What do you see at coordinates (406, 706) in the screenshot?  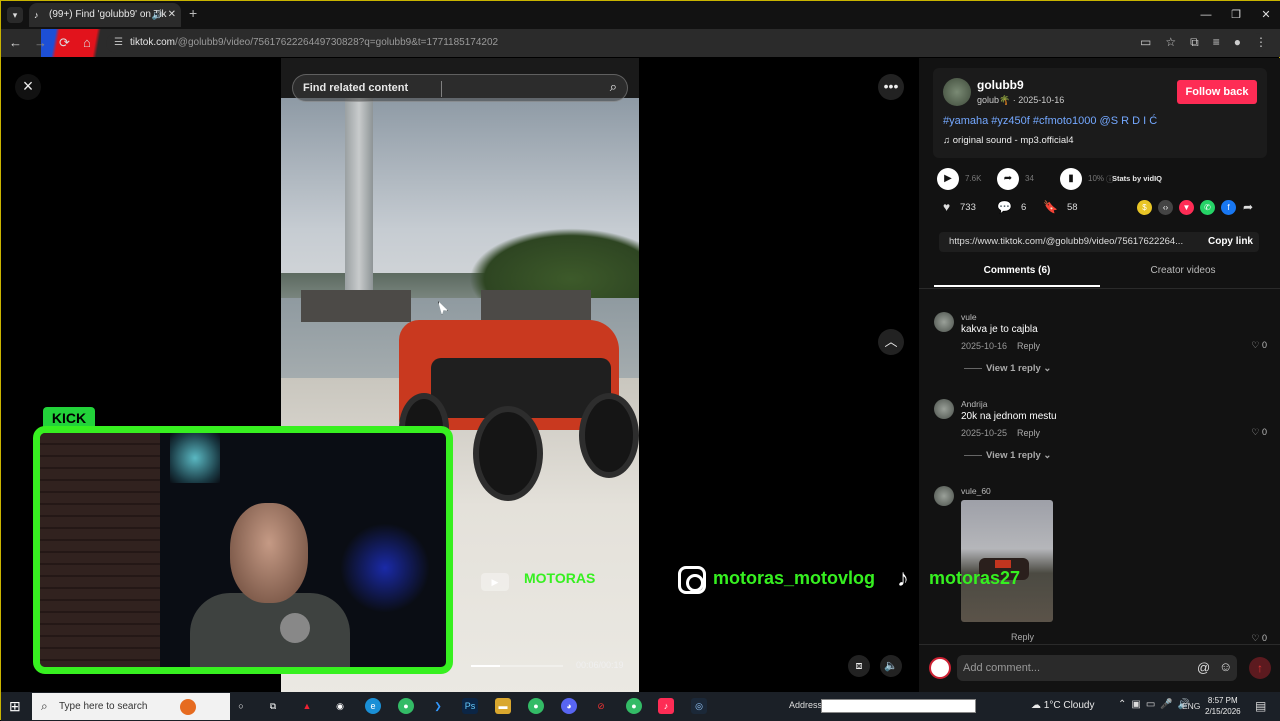 I see `chrome-icon: ●` at bounding box center [406, 706].